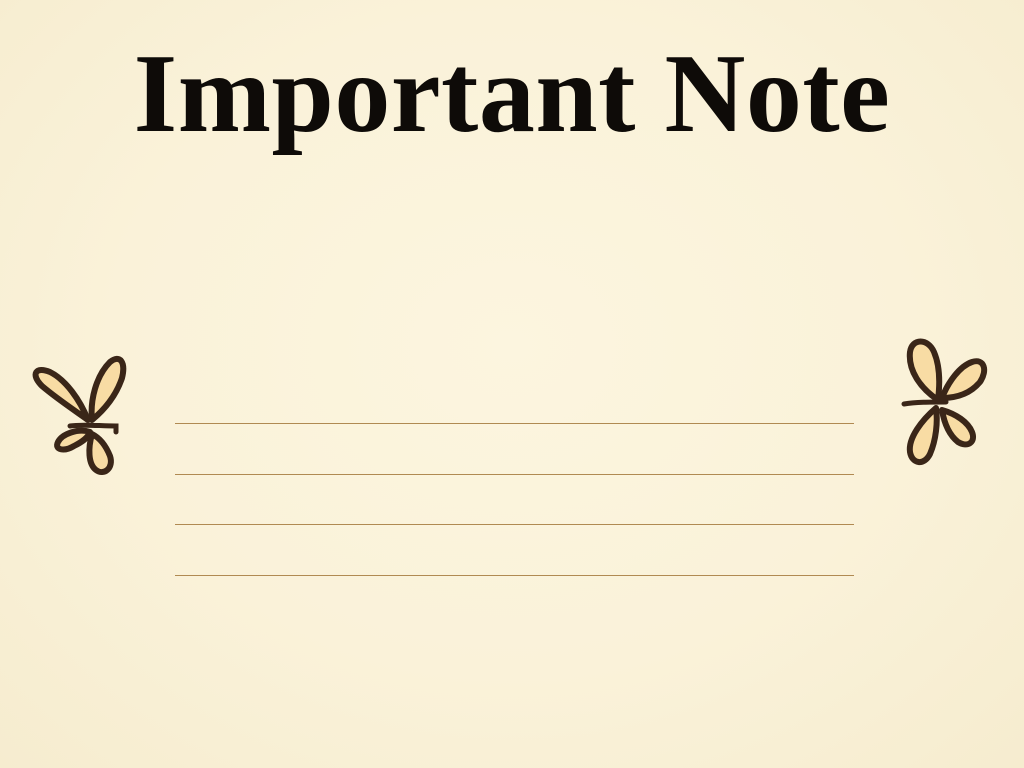 This screenshot has width=1024, height=768. I want to click on page-title: Important Note, so click(512, 94).